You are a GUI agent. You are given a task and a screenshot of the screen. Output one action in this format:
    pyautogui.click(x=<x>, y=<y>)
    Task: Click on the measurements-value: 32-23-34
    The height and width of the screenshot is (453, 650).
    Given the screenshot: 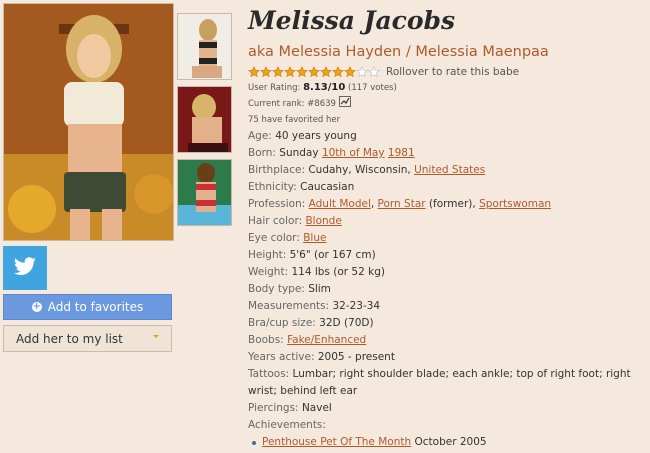 What is the action you would take?
    pyautogui.click(x=356, y=306)
    